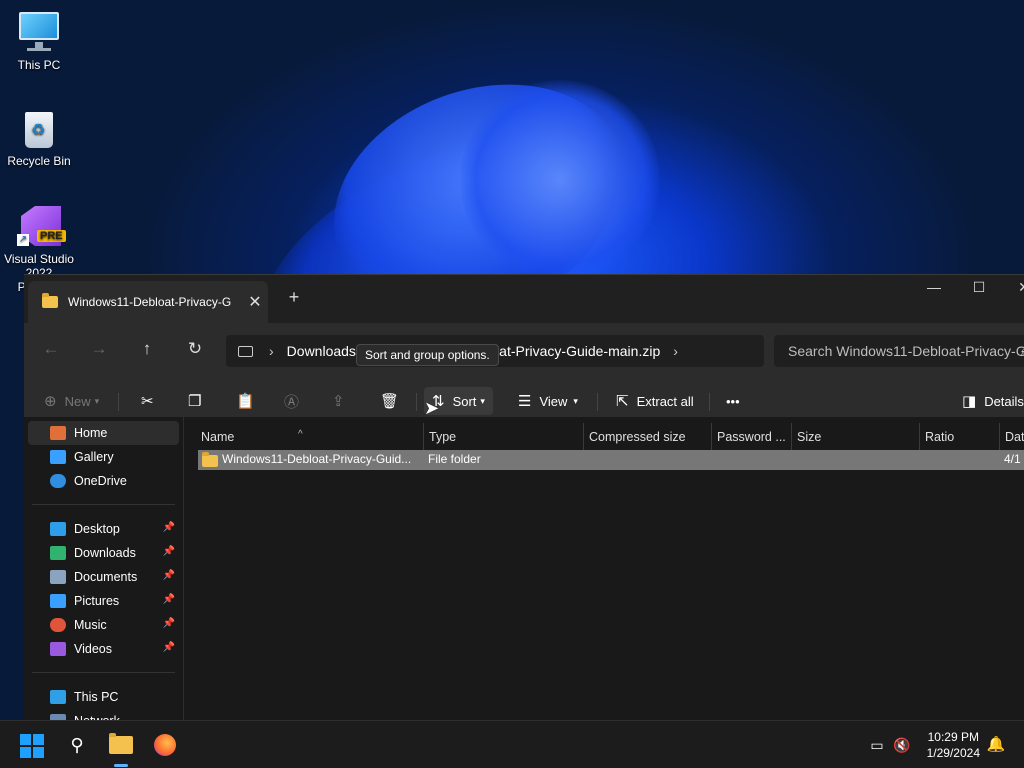 Image resolution: width=1024 pixels, height=768 pixels. Describe the element at coordinates (58, 625) in the screenshot. I see `music-icon` at that location.